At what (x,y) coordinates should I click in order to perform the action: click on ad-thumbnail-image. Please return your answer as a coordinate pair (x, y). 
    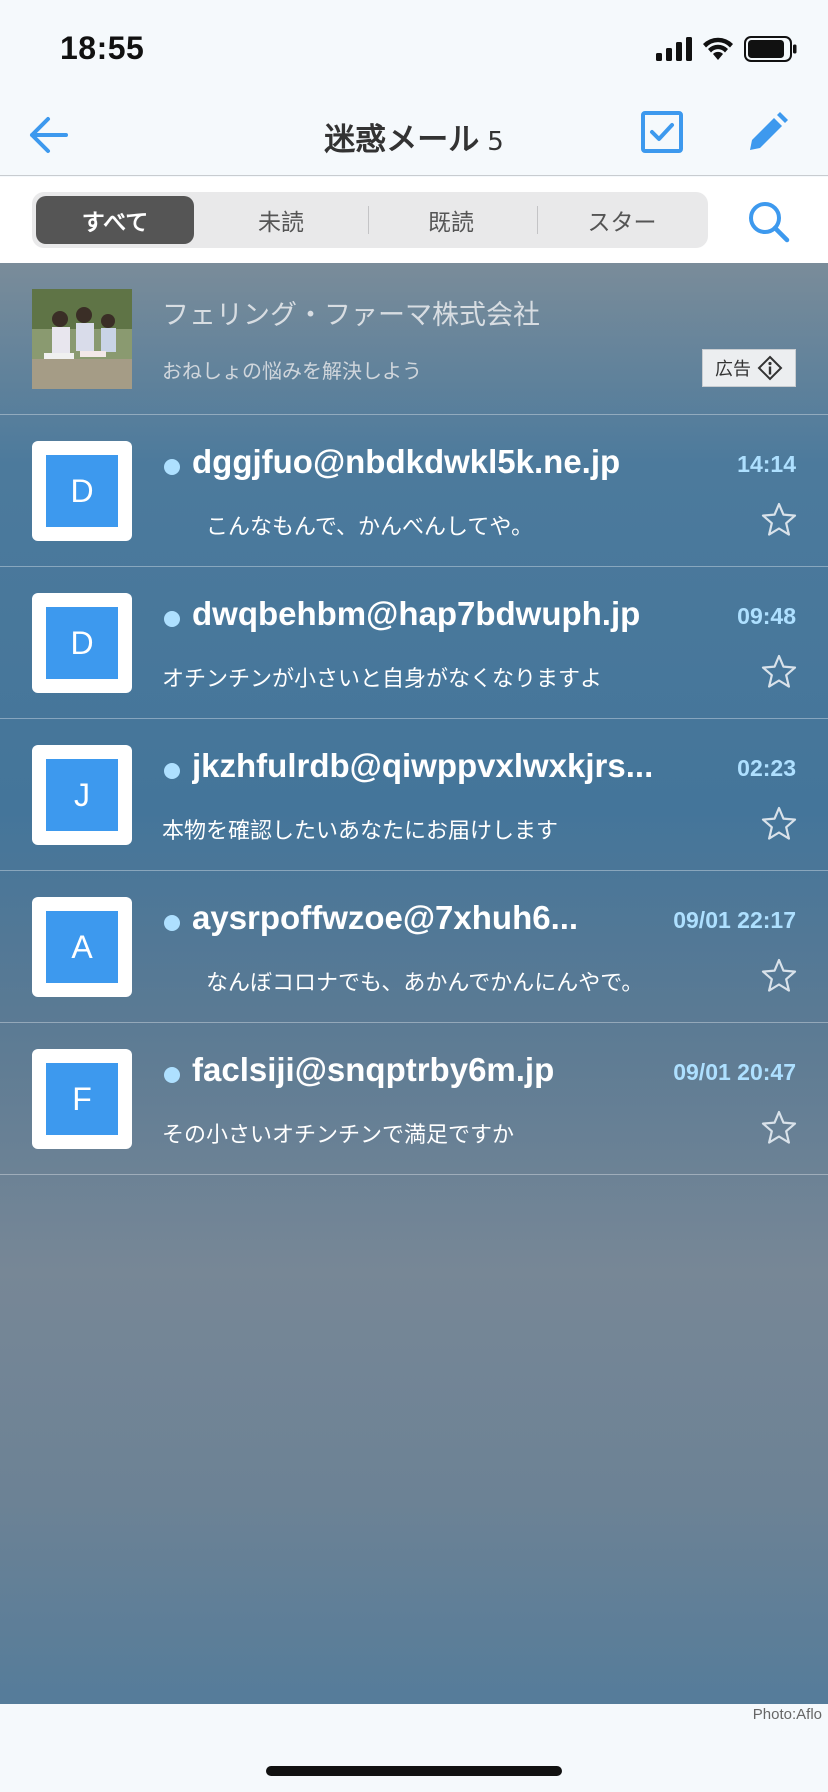
    Looking at the image, I should click on (82, 339).